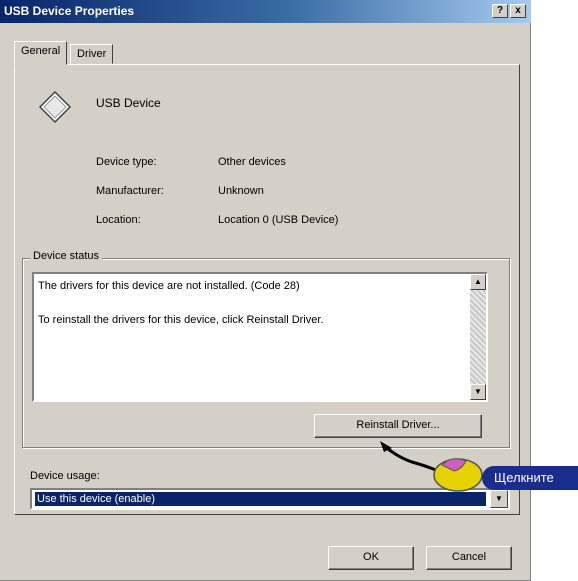 The height and width of the screenshot is (581, 578). Describe the element at coordinates (416, 460) in the screenshot. I see `annotation-arrow` at that location.